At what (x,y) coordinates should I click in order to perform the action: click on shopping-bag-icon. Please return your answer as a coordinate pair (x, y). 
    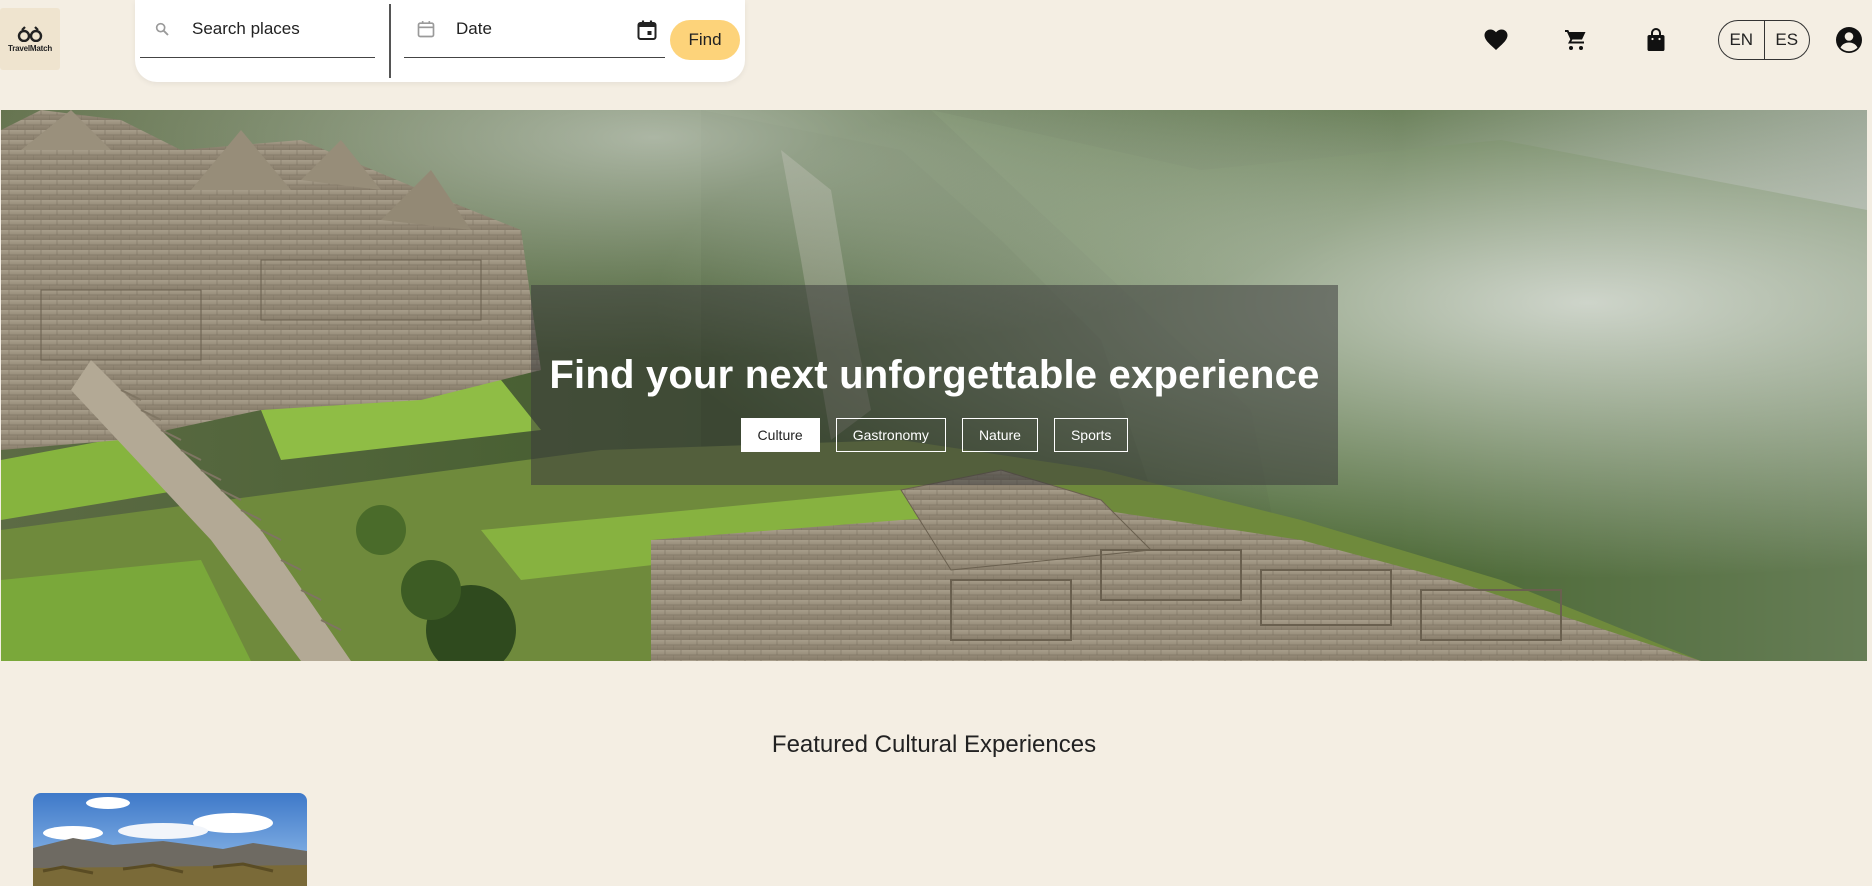
    Looking at the image, I should click on (1656, 40).